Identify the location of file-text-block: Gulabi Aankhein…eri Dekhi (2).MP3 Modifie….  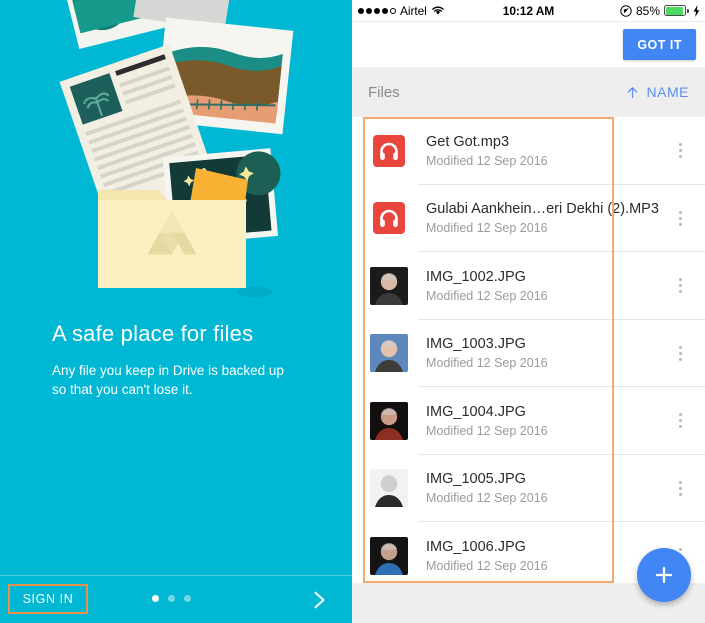
(543, 218).